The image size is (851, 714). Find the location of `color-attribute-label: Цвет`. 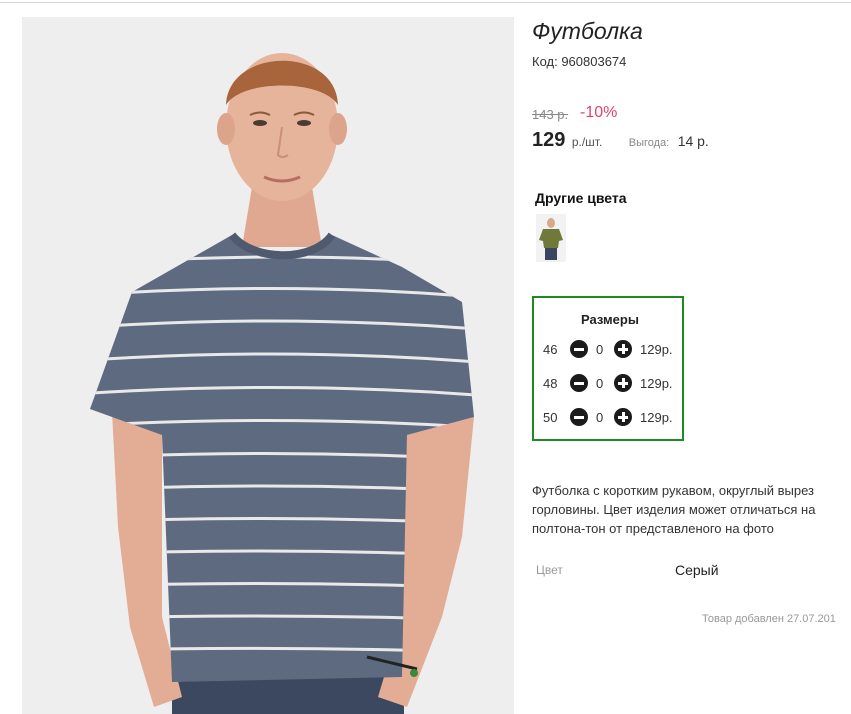

color-attribute-label: Цвет is located at coordinates (549, 570).